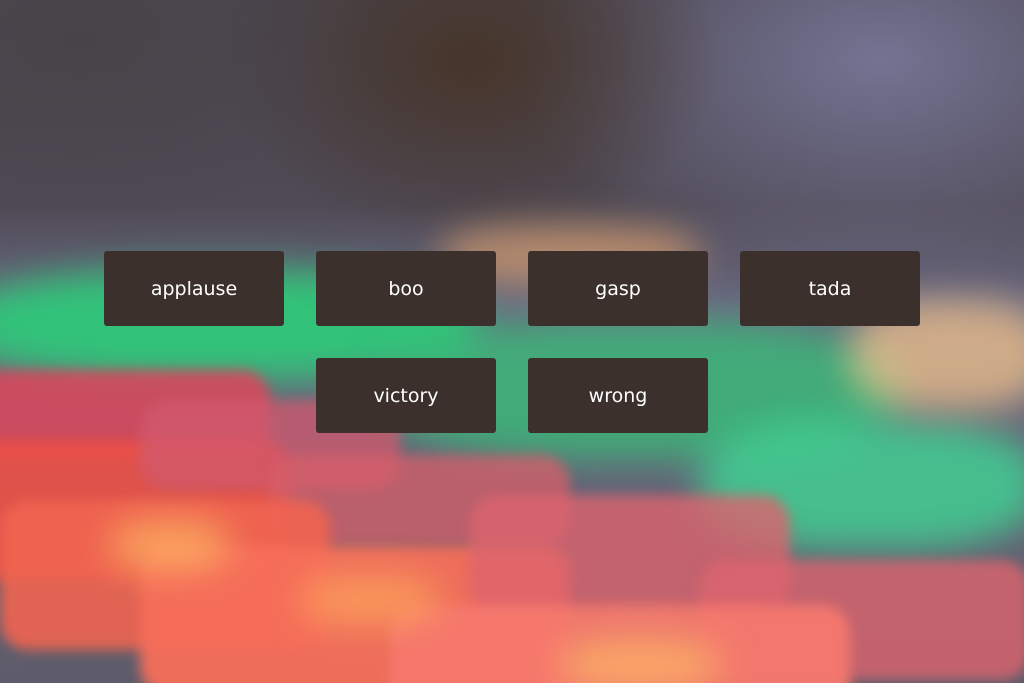 This screenshot has width=1024, height=683. What do you see at coordinates (618, 288) in the screenshot?
I see `gasp-button: gasp` at bounding box center [618, 288].